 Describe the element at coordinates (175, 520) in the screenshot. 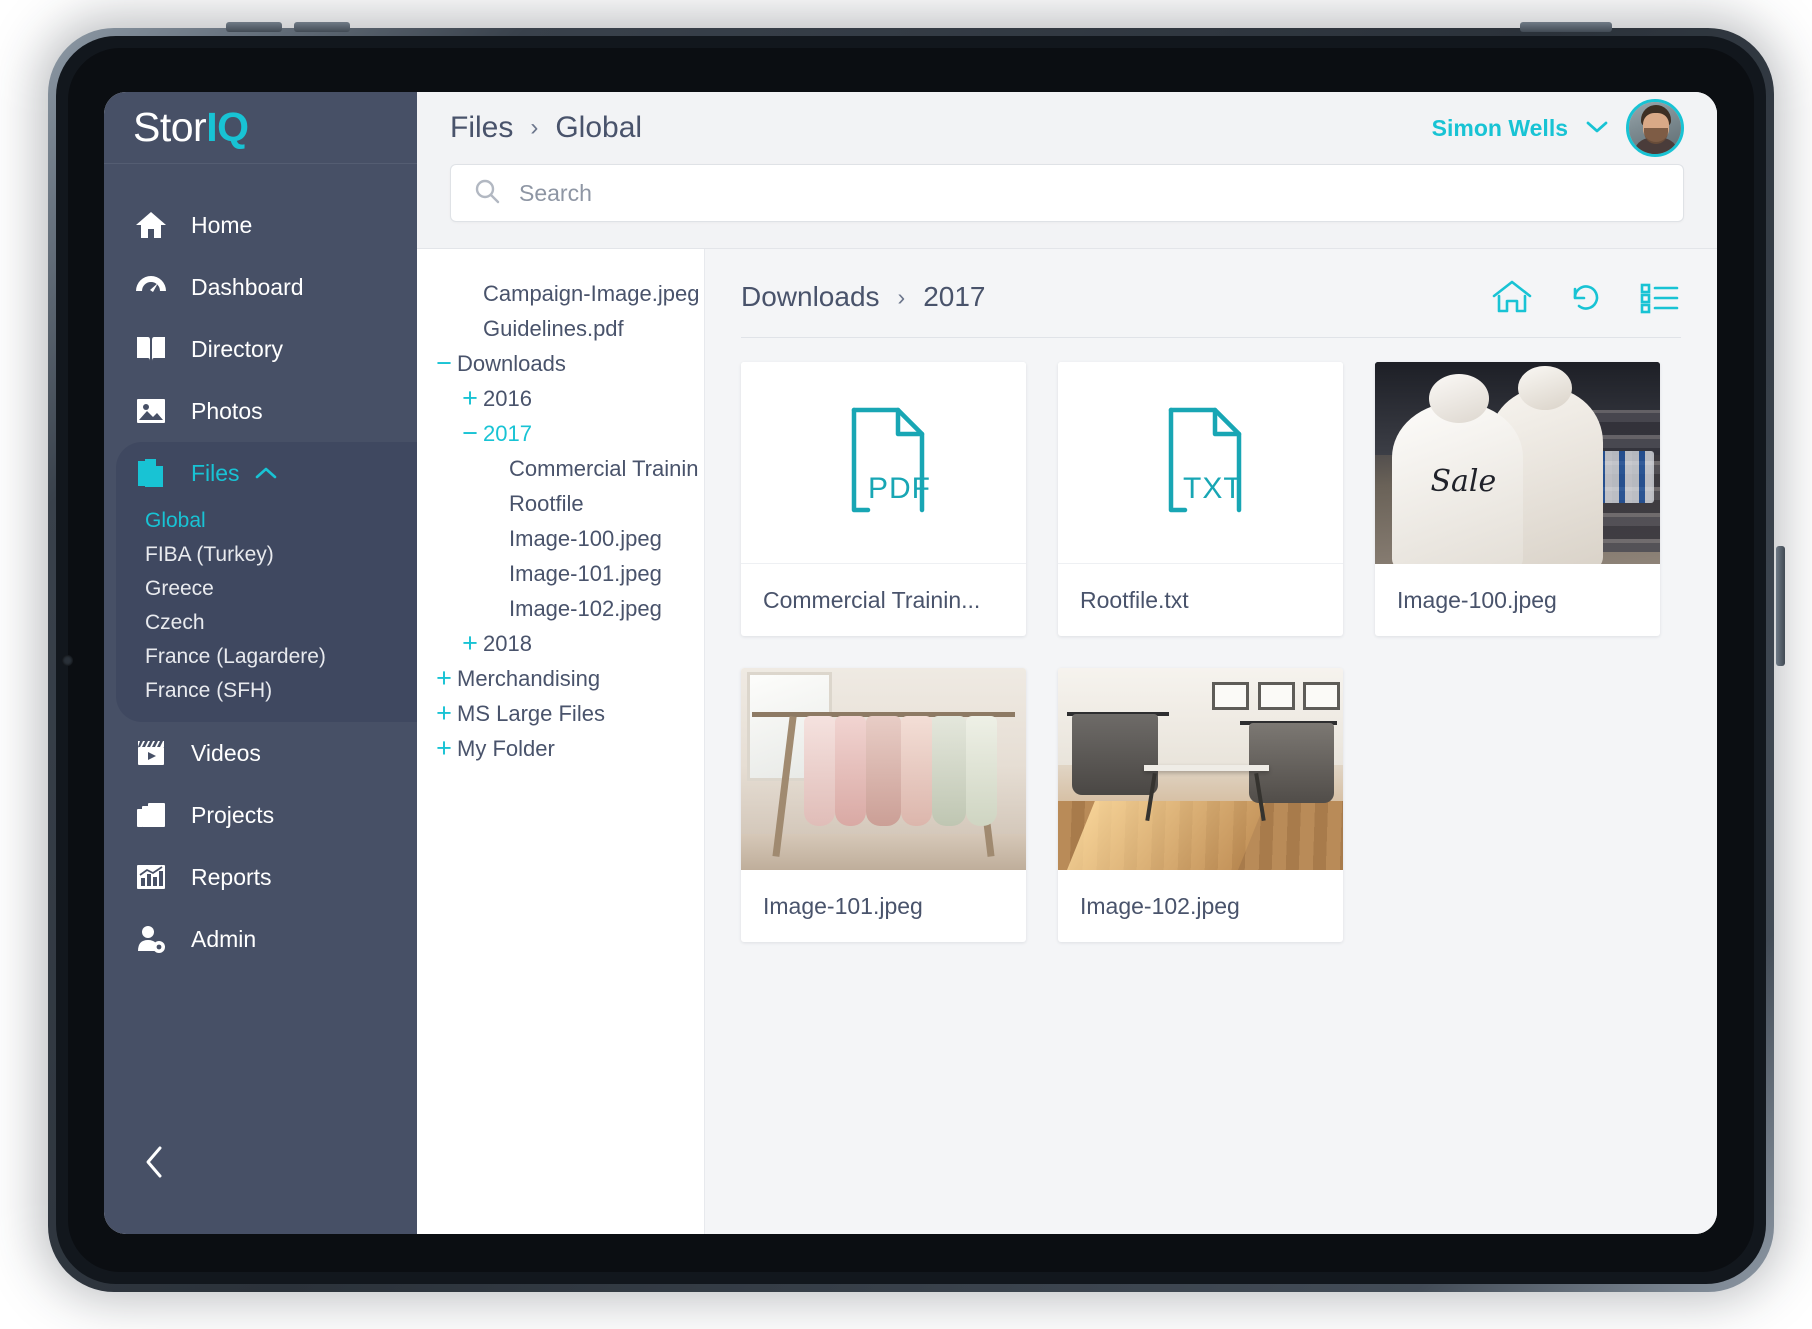

I see `sub-item-label: Global` at that location.